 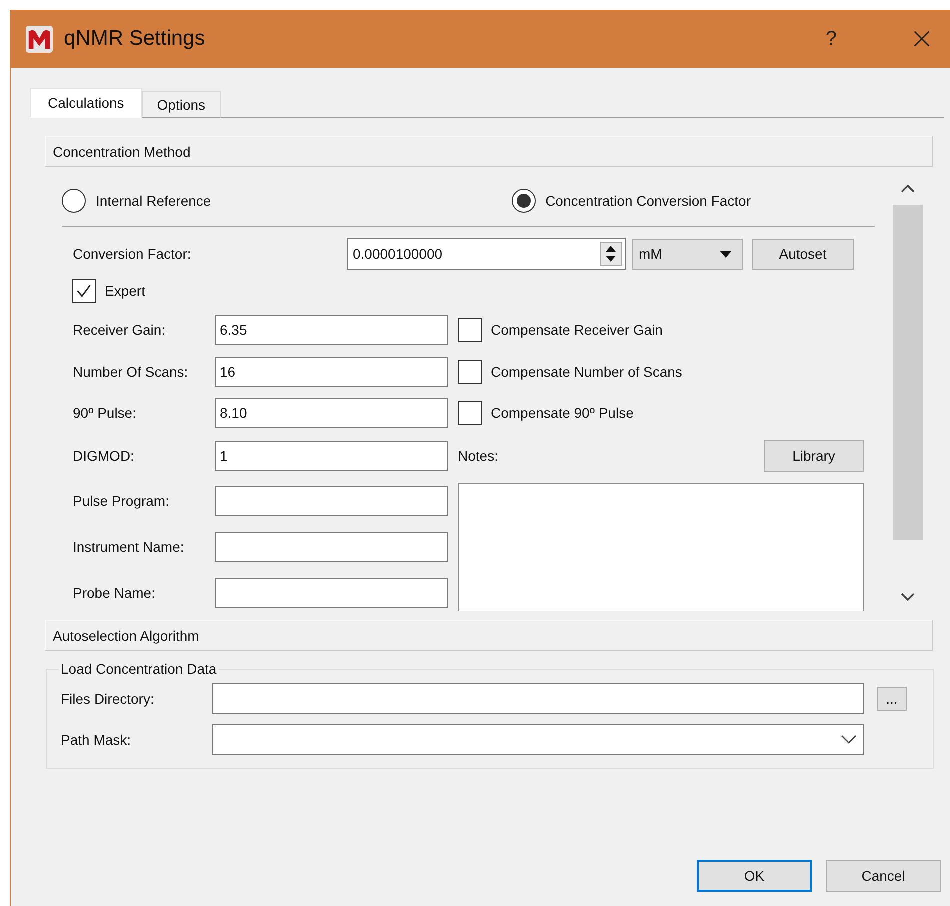 What do you see at coordinates (611, 254) in the screenshot?
I see `spin-arrows-icon` at bounding box center [611, 254].